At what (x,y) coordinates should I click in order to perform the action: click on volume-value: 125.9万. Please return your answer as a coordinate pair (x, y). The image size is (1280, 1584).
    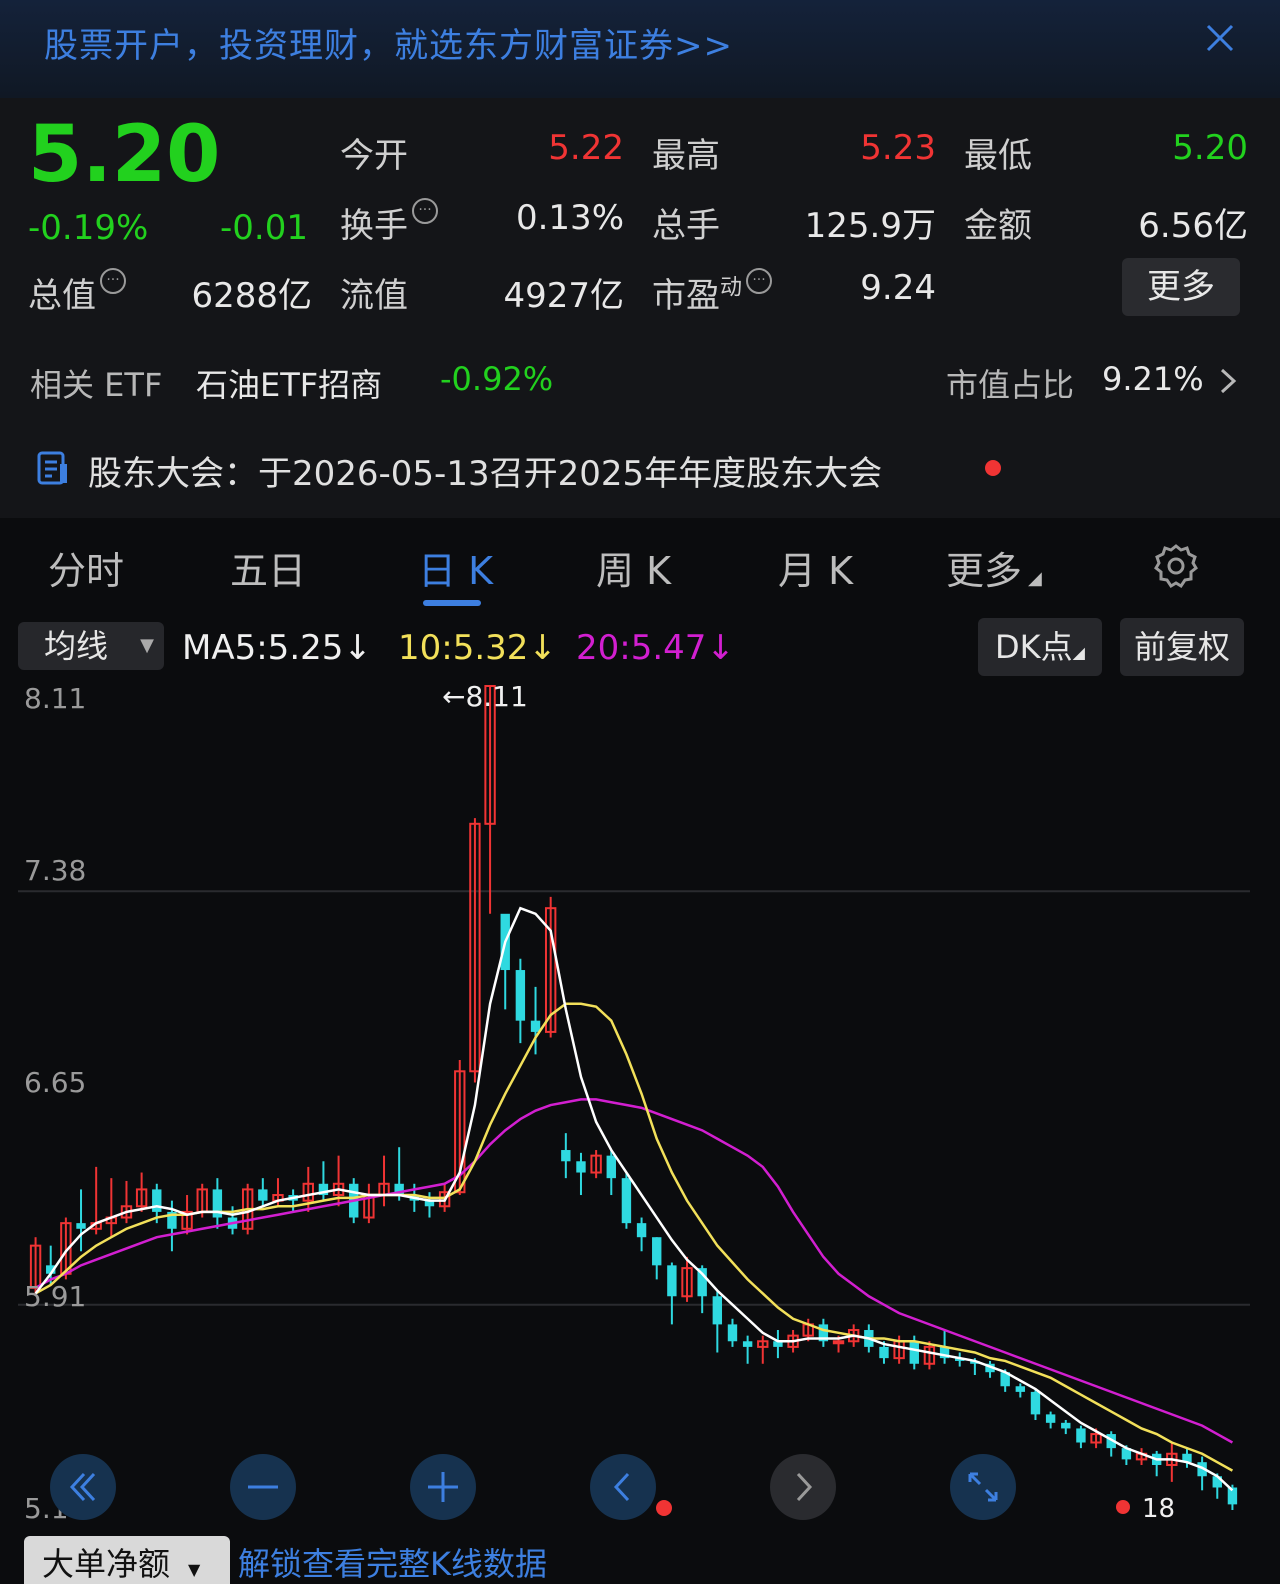
    Looking at the image, I should click on (870, 226).